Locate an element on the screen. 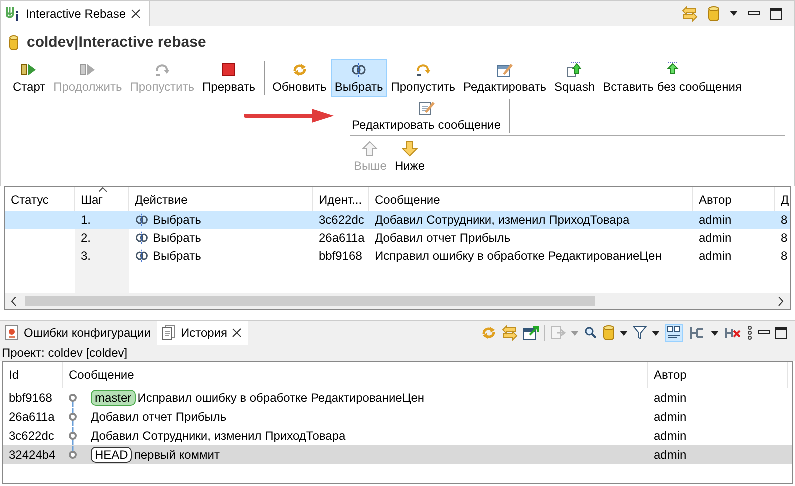 This screenshot has width=795, height=486. toolbar-button: Редактировать is located at coordinates (505, 78).